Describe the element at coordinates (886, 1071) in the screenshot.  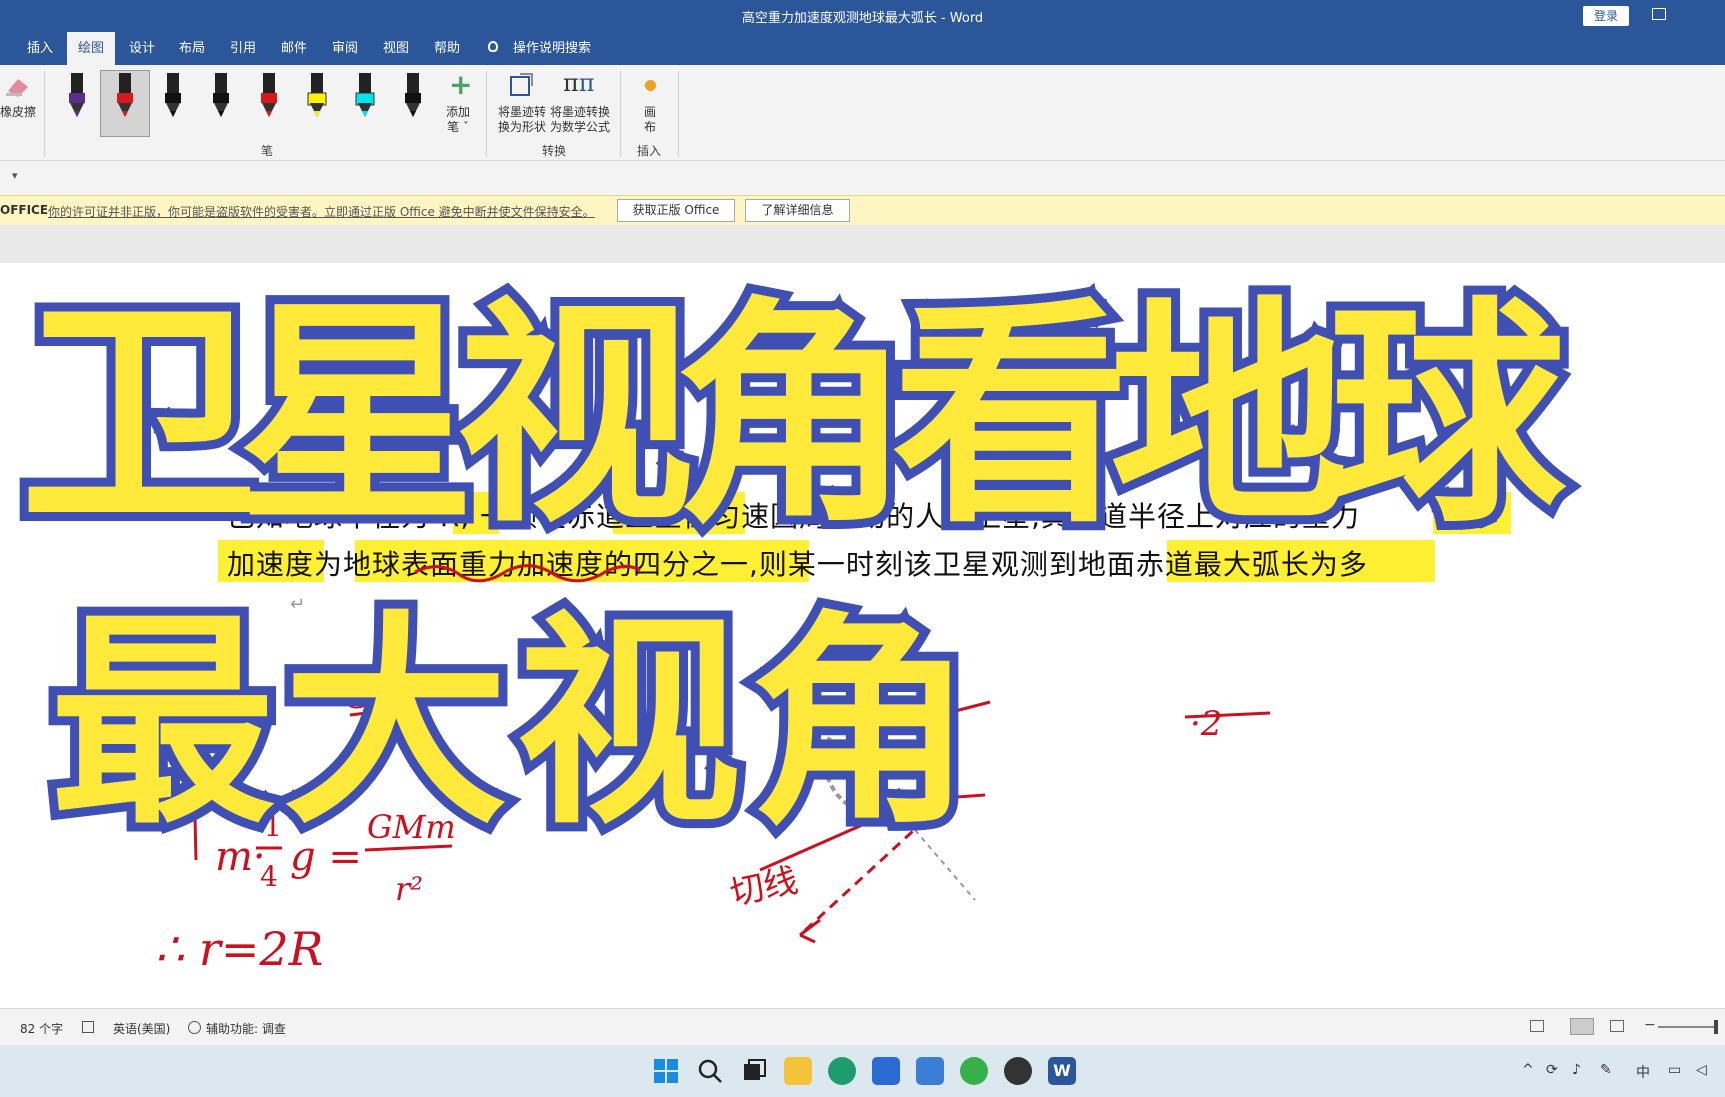
I see `store-icon` at that location.